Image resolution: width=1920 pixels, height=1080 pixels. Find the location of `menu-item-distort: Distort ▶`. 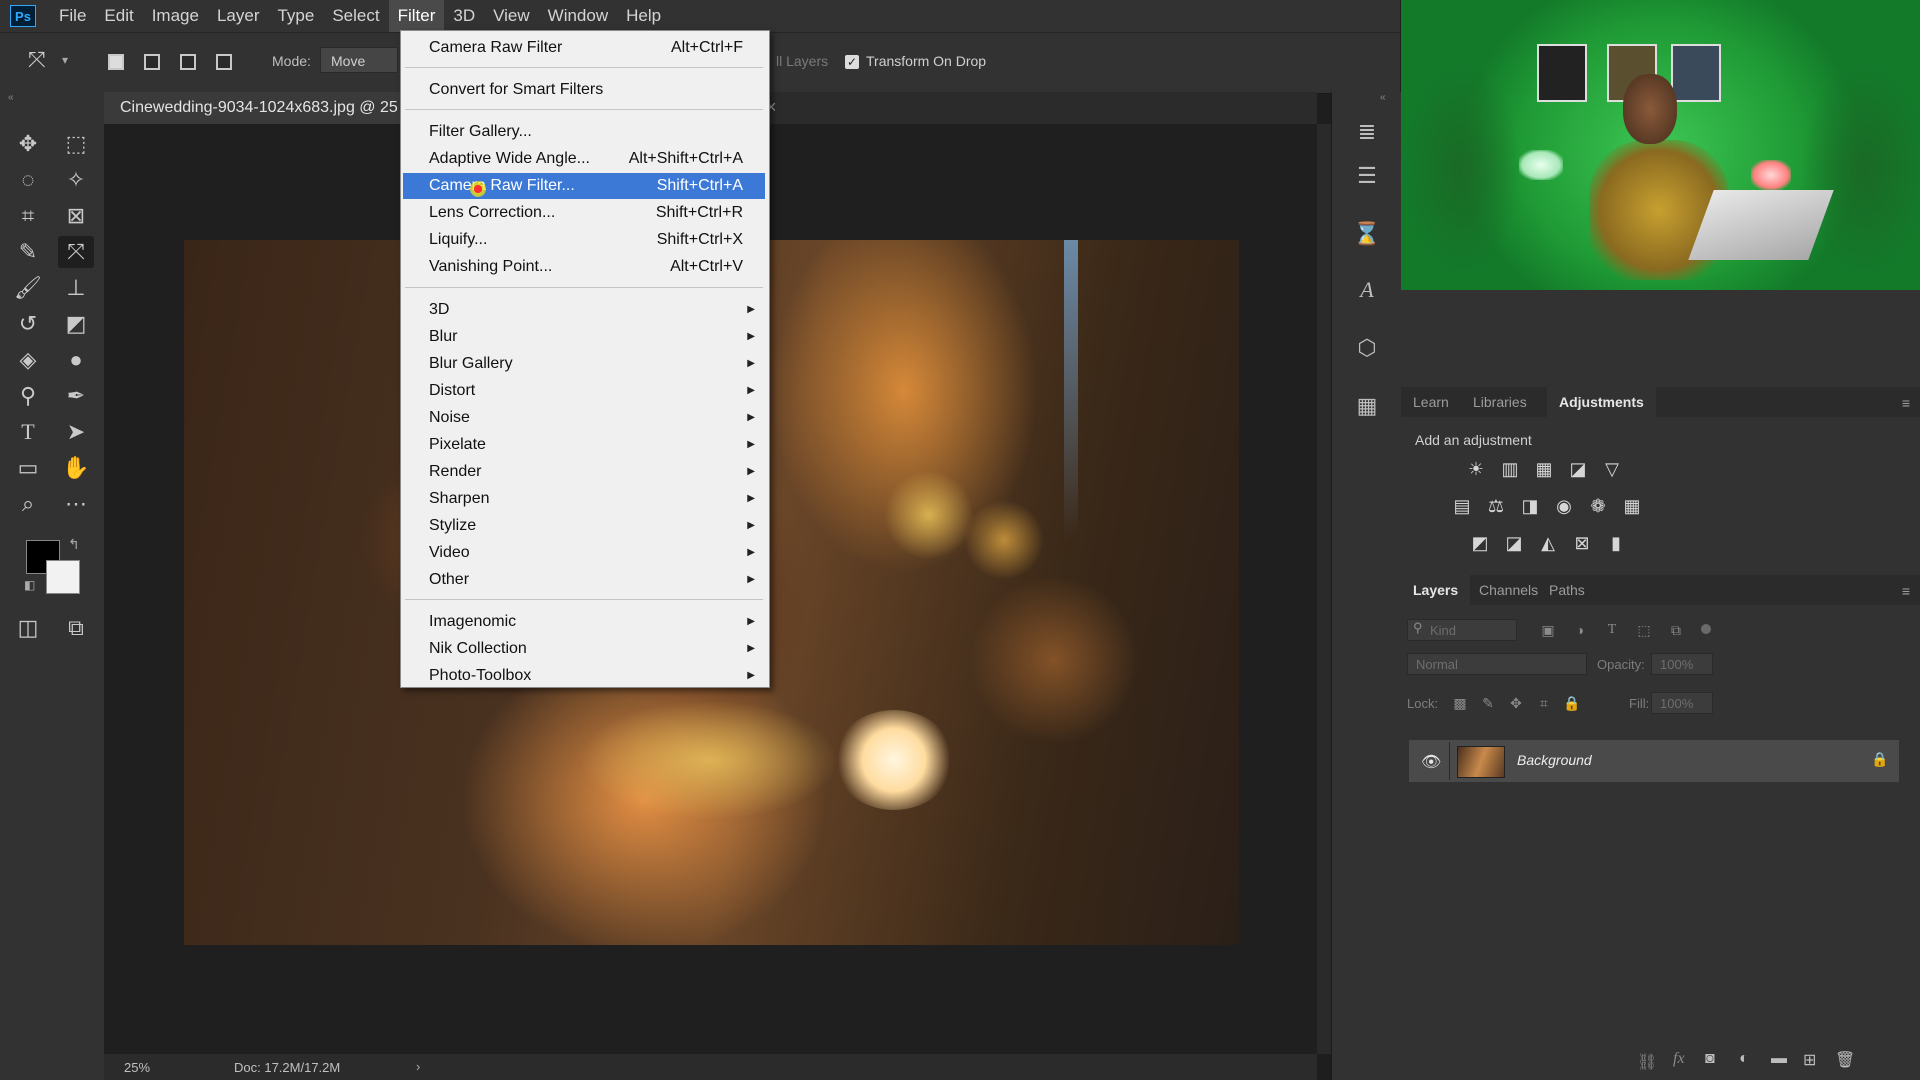

menu-item-distort: Distort ▶ is located at coordinates (584, 391).